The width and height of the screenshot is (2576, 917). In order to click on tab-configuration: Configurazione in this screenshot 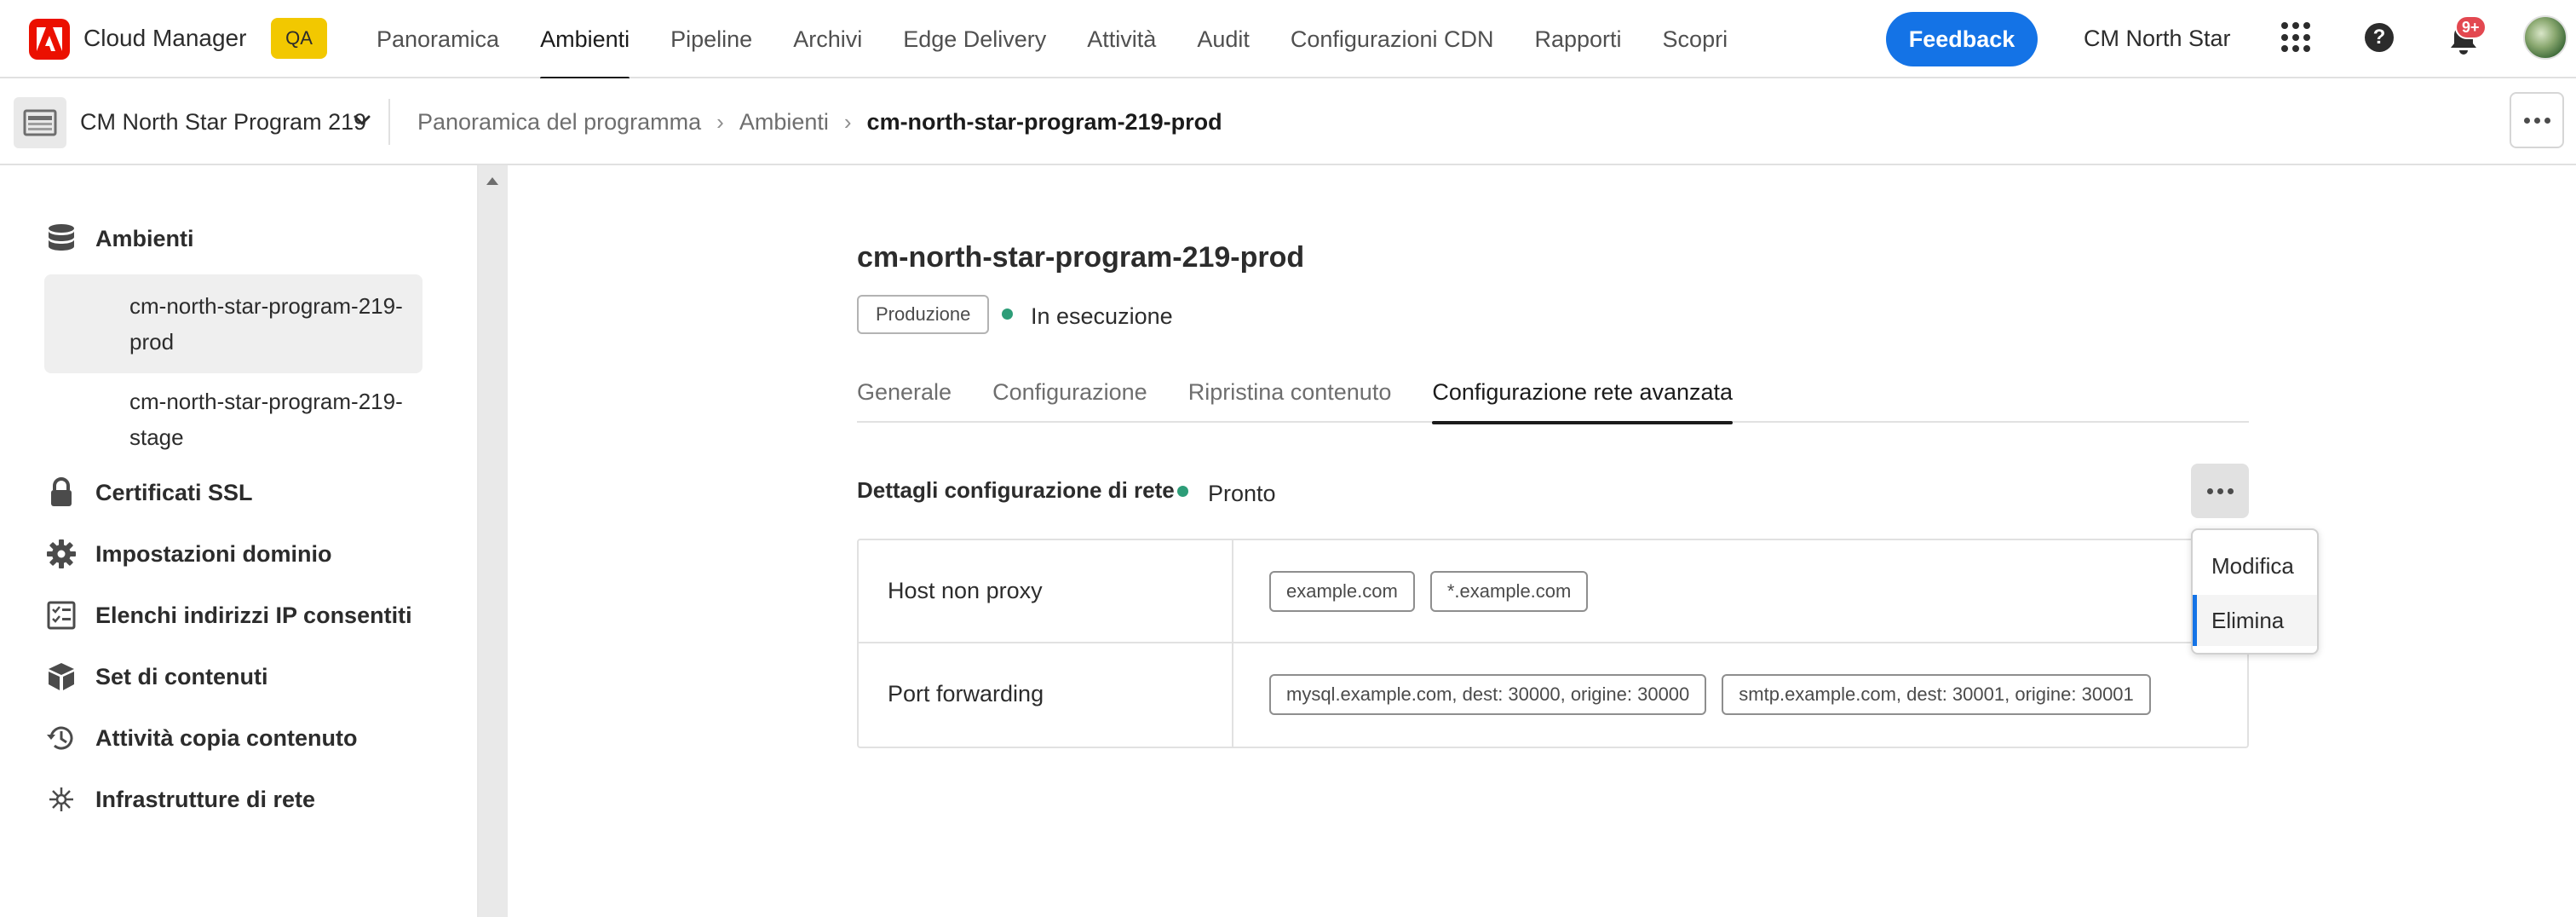, I will do `click(1069, 392)`.